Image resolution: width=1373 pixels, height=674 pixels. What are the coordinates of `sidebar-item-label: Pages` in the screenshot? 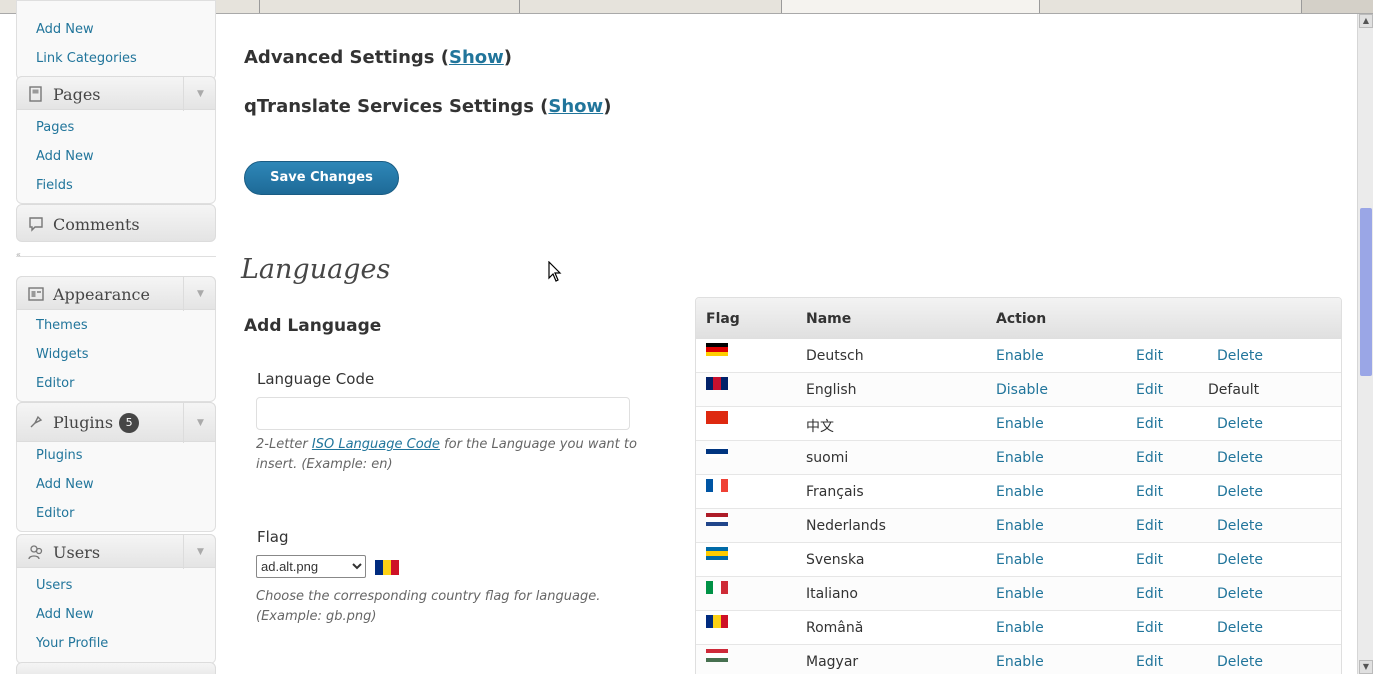 It's located at (77, 94).